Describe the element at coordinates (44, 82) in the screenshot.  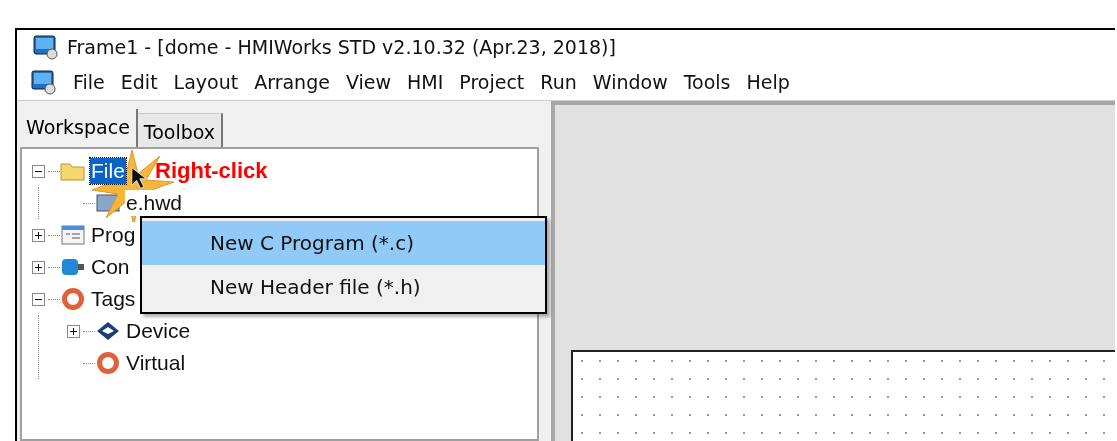
I see `app-menu-icon` at that location.